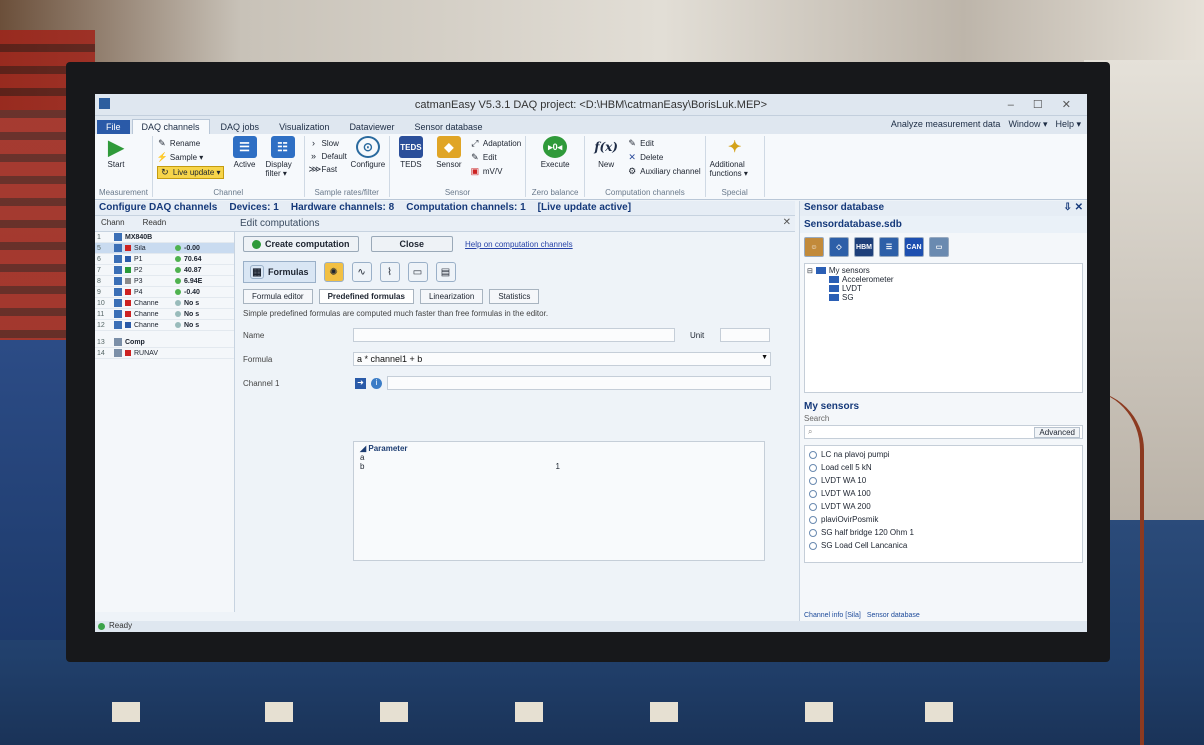 The image size is (1204, 745). I want to click on info-icon: i, so click(376, 383).